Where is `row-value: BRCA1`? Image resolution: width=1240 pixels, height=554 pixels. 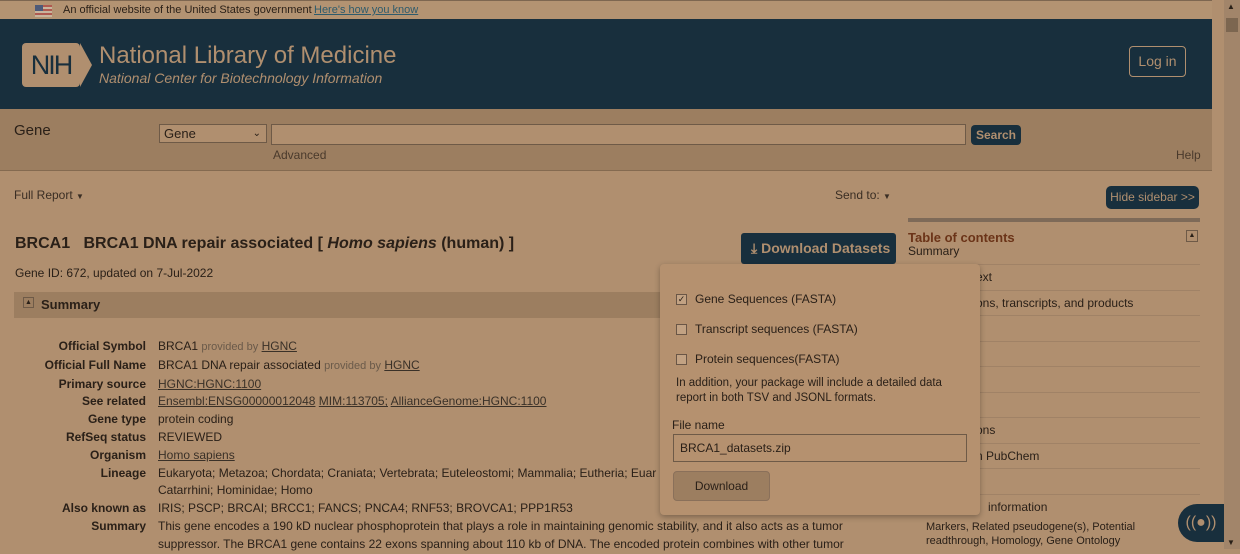 row-value: BRCA1 is located at coordinates (178, 346).